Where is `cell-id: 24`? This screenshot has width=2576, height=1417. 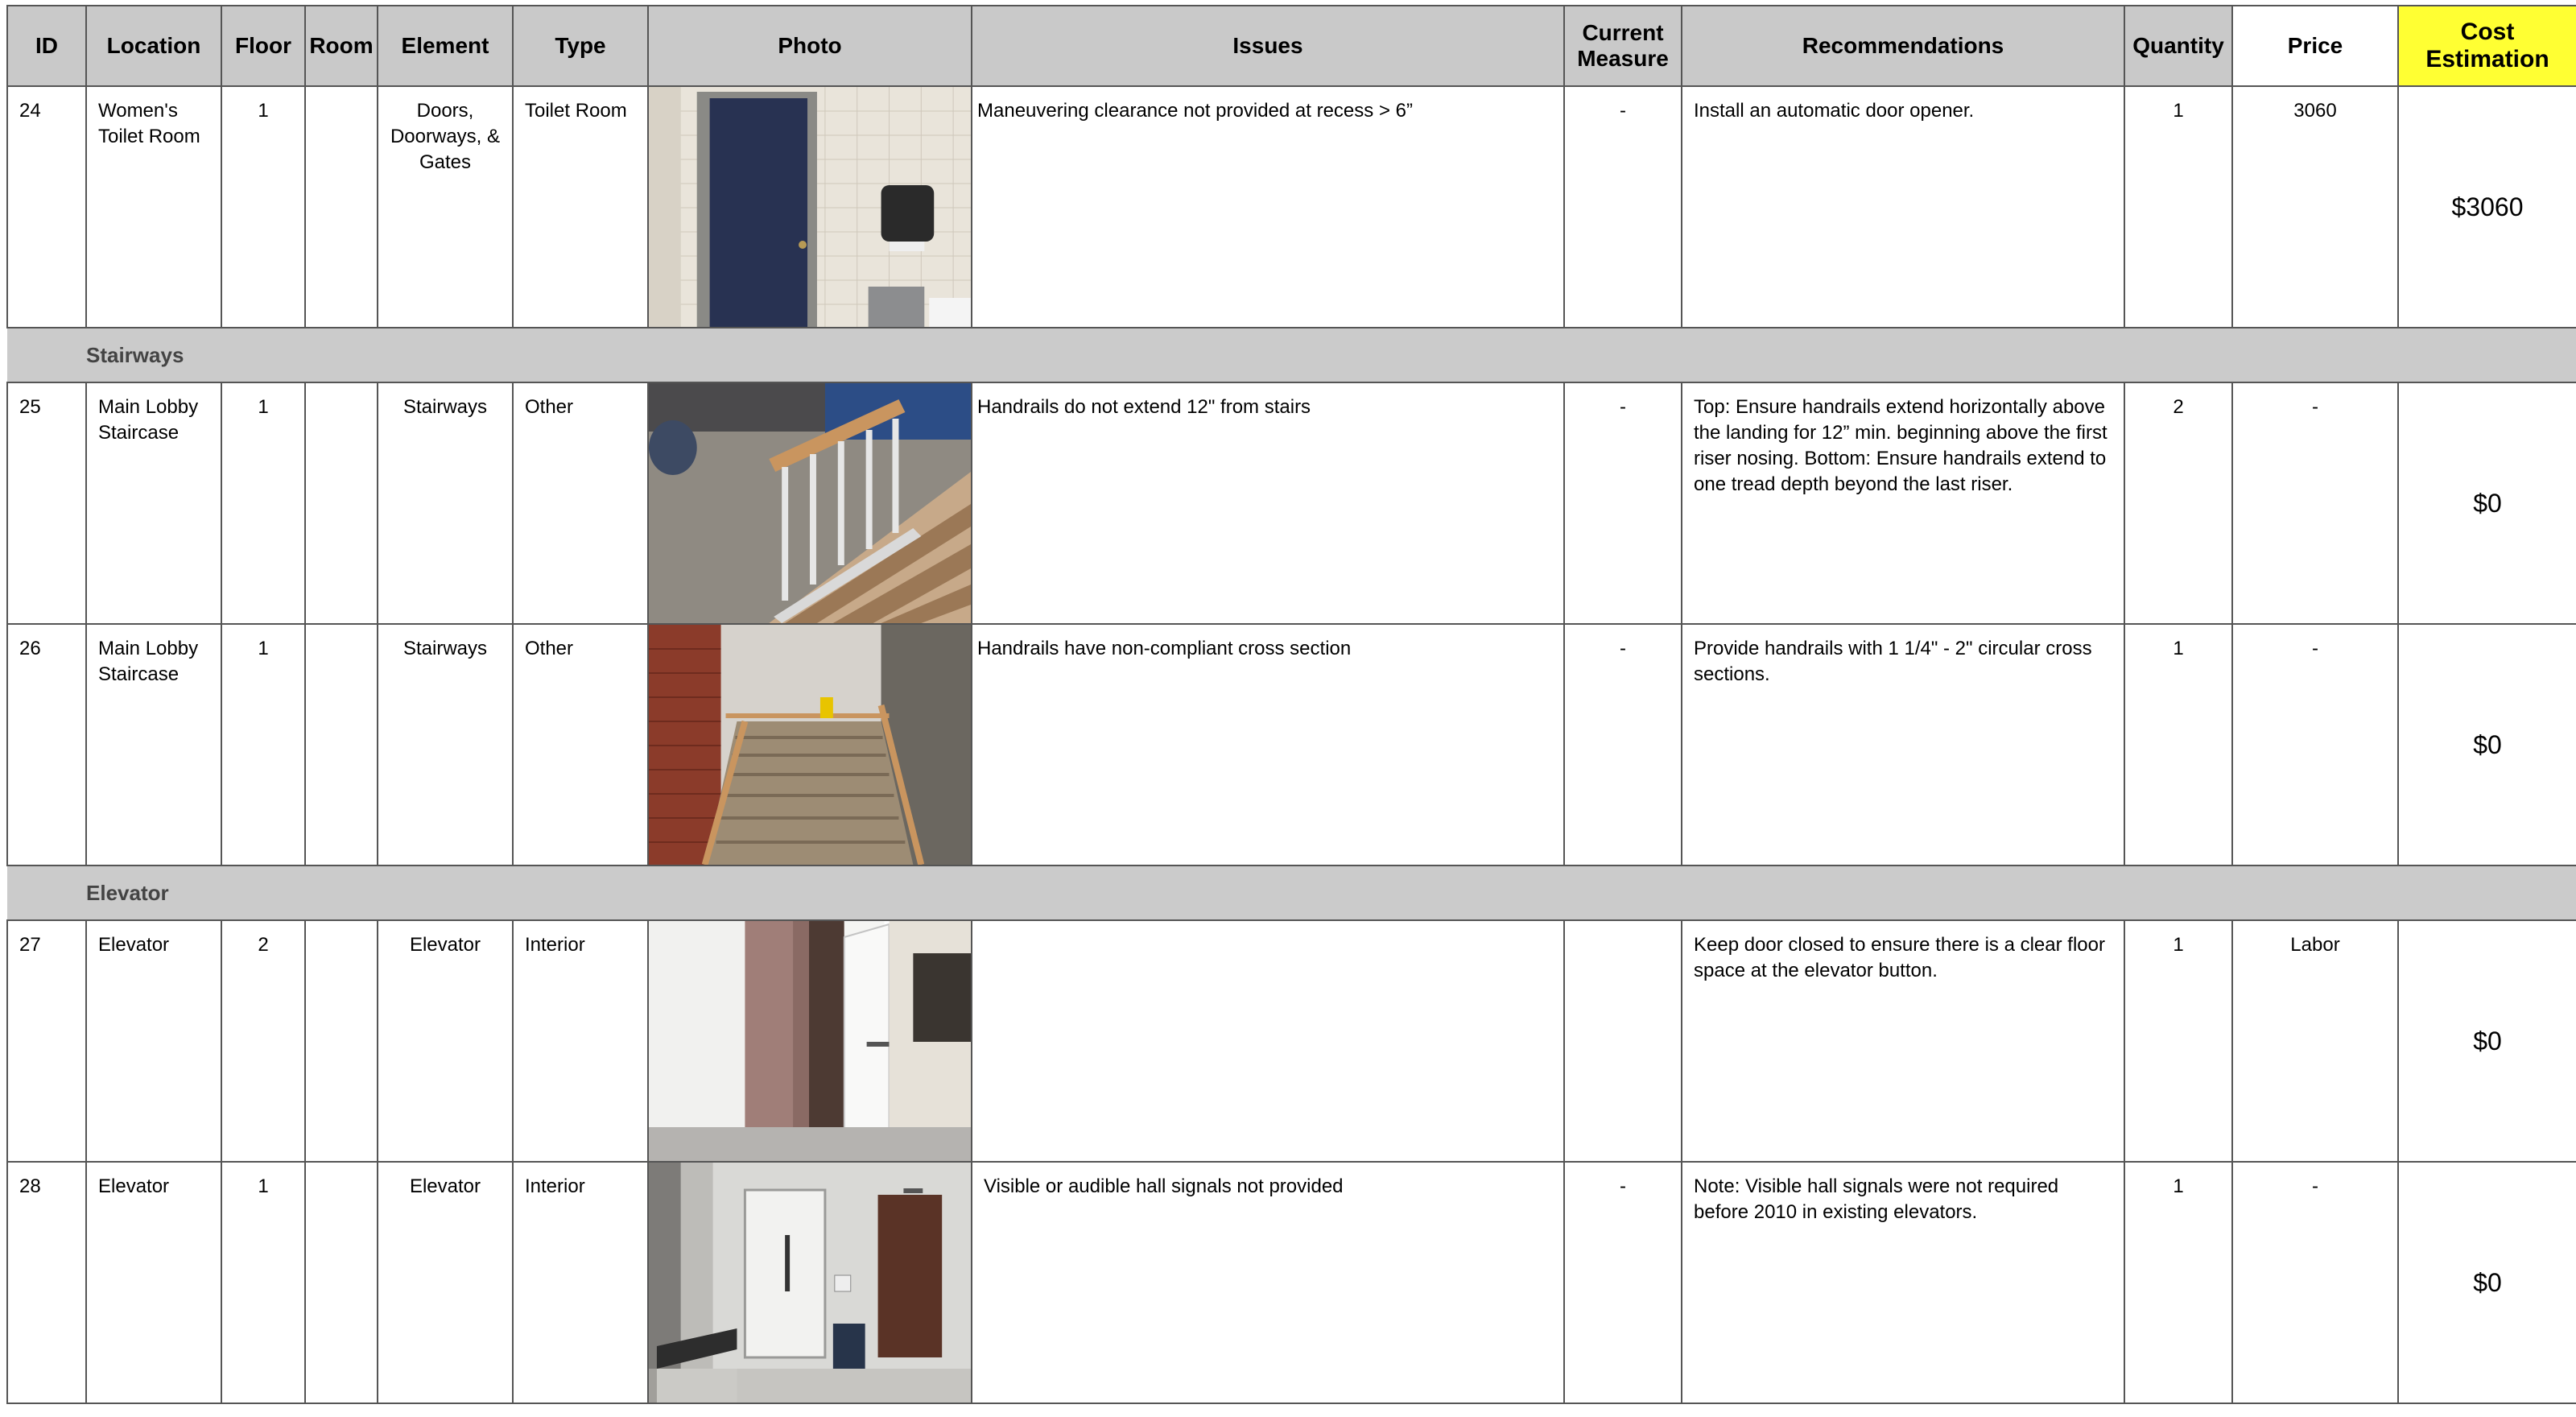 cell-id: 24 is located at coordinates (46, 207).